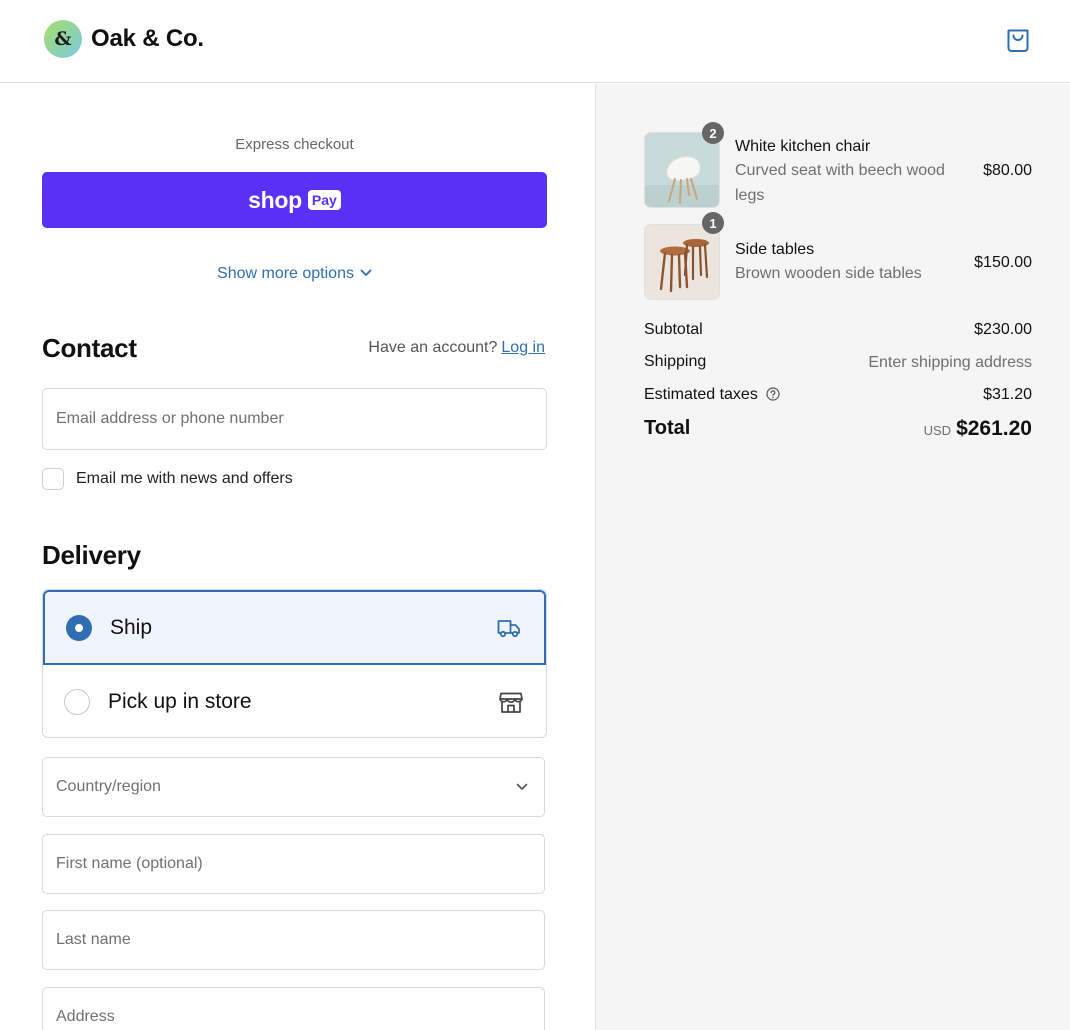 This screenshot has height=1030, width=1070. What do you see at coordinates (324, 200) in the screenshot?
I see `shop-pay-tag: Pay` at bounding box center [324, 200].